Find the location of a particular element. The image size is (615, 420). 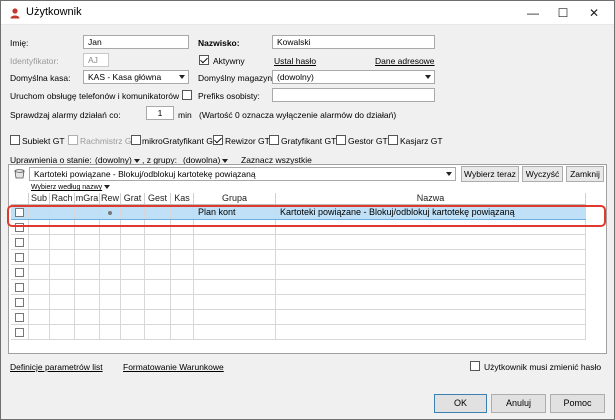

role-checkbox-mikrogratyfikant is located at coordinates (136, 140).